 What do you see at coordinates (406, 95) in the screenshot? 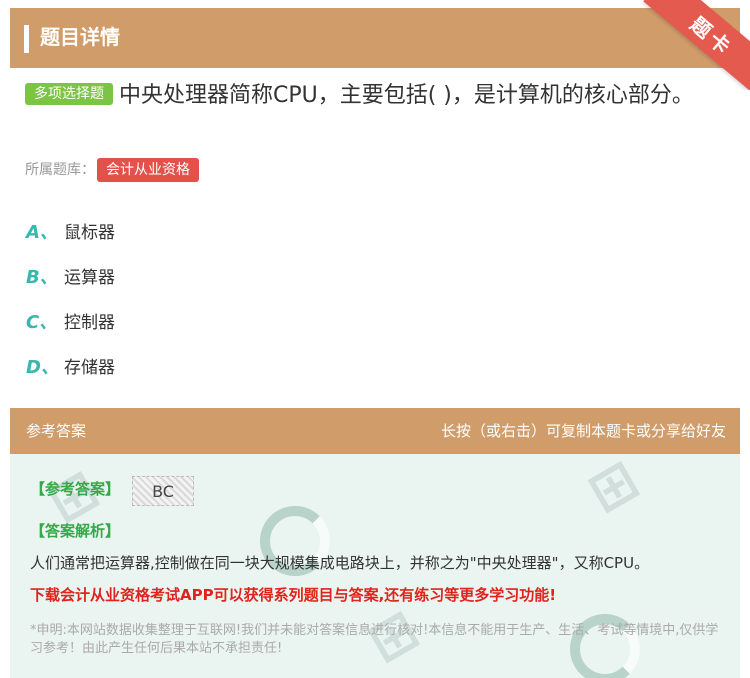
I see `question-text: 中央处理器简称CPU，主要包括( )，是计算机的核心部分。` at bounding box center [406, 95].